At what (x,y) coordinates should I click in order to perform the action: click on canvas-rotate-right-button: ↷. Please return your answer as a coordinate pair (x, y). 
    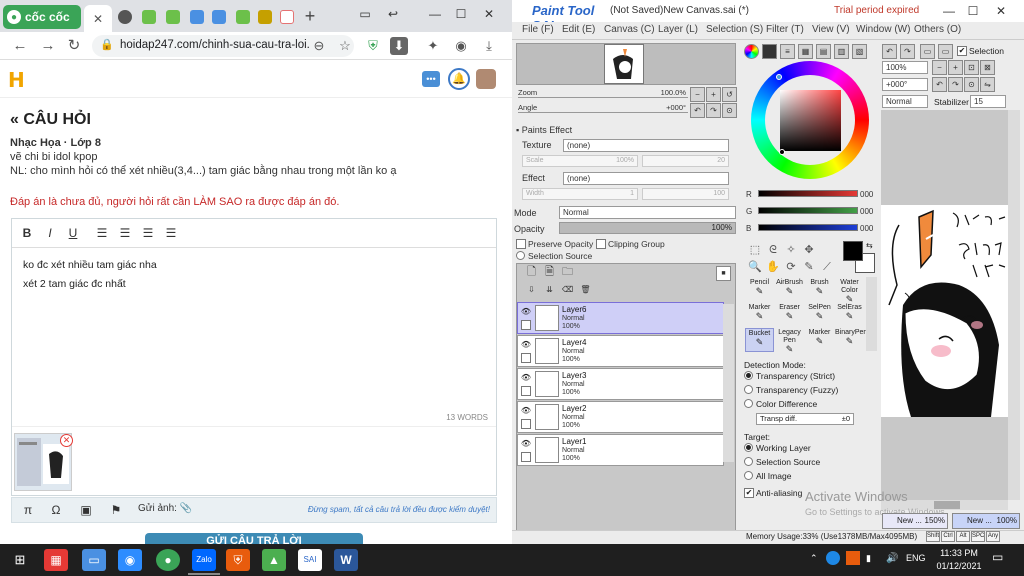
    Looking at the image, I should click on (955, 84).